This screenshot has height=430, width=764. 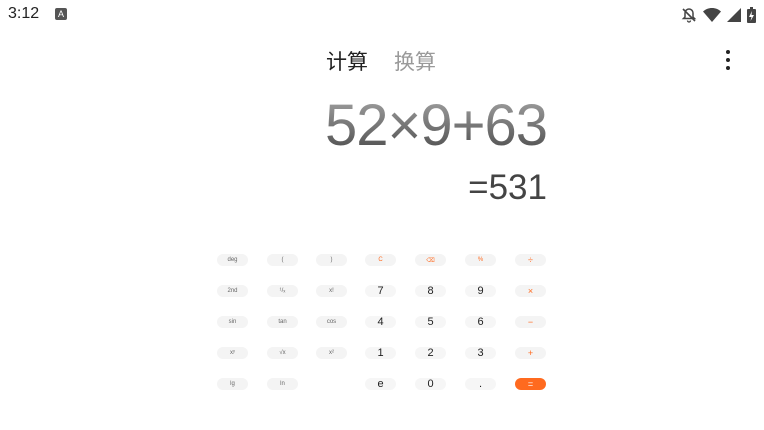 What do you see at coordinates (728, 60) in the screenshot?
I see `more-options-icon` at bounding box center [728, 60].